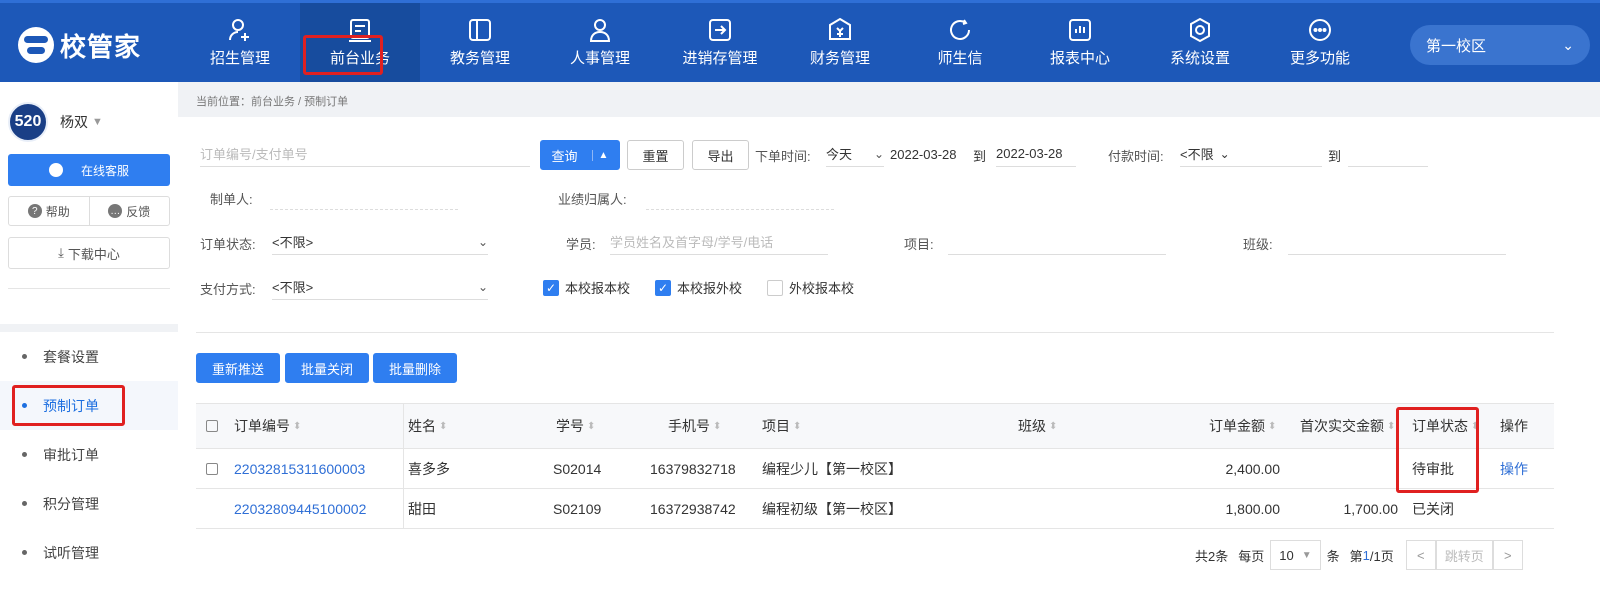  What do you see at coordinates (960, 42) in the screenshot?
I see `nav-item-messaging: 师生信` at bounding box center [960, 42].